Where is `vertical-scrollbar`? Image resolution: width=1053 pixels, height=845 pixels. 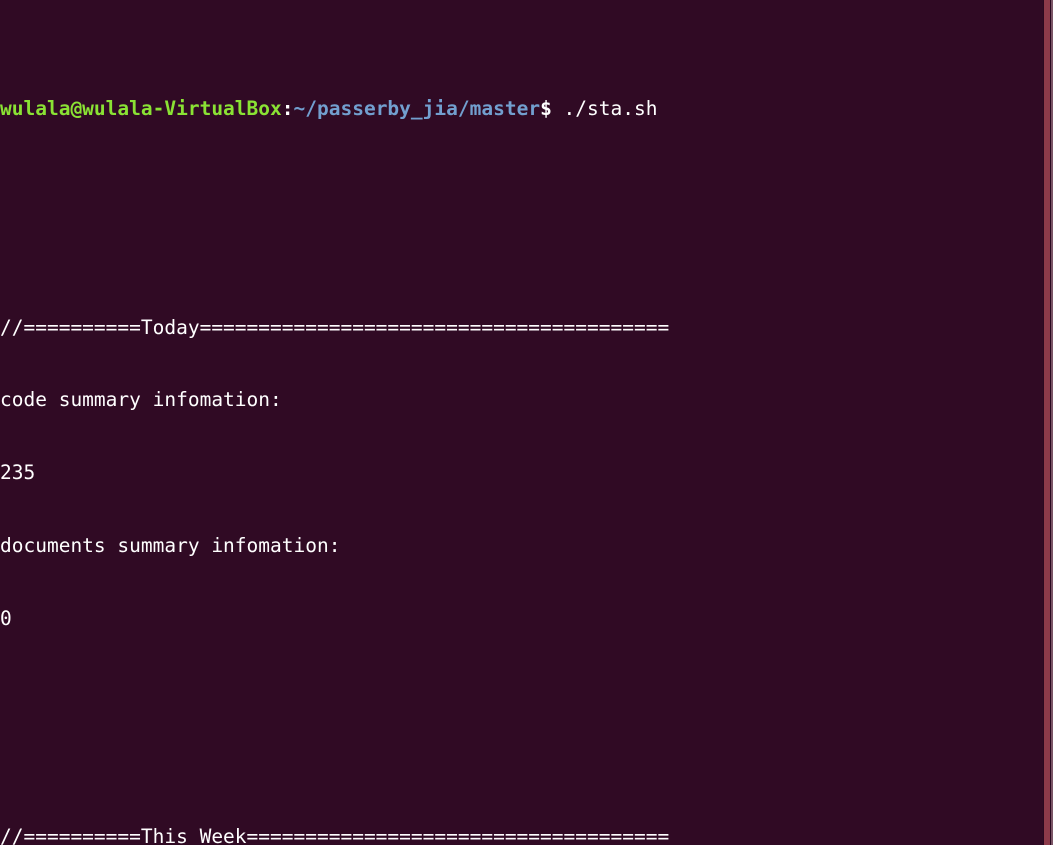
vertical-scrollbar is located at coordinates (1048, 422).